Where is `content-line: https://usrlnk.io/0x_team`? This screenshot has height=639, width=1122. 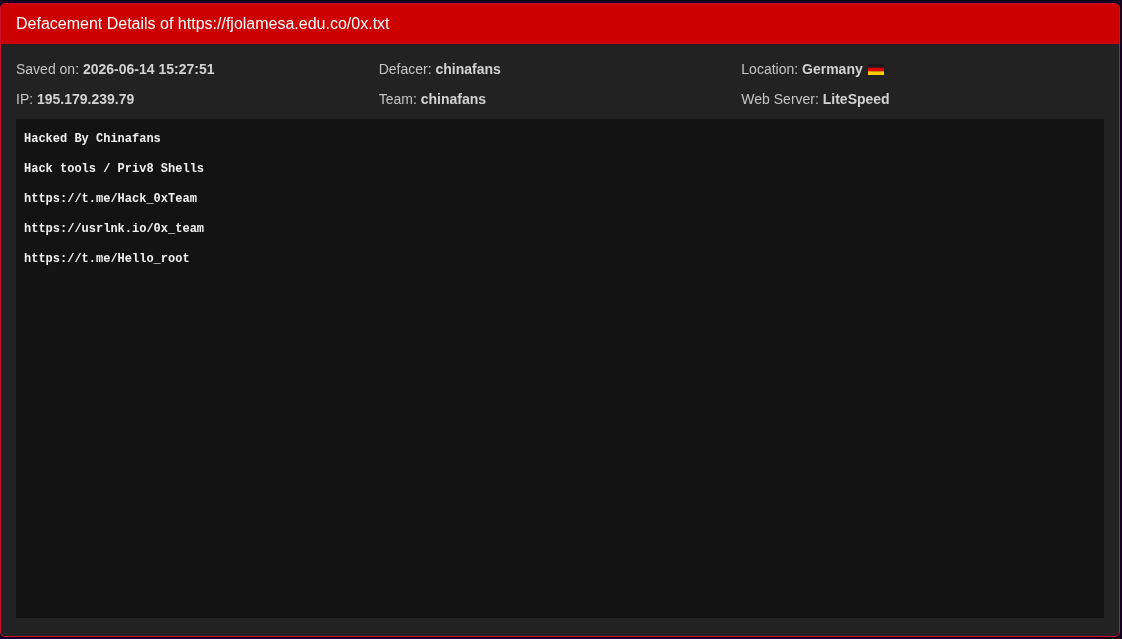 content-line: https://usrlnk.io/0x_team is located at coordinates (114, 229).